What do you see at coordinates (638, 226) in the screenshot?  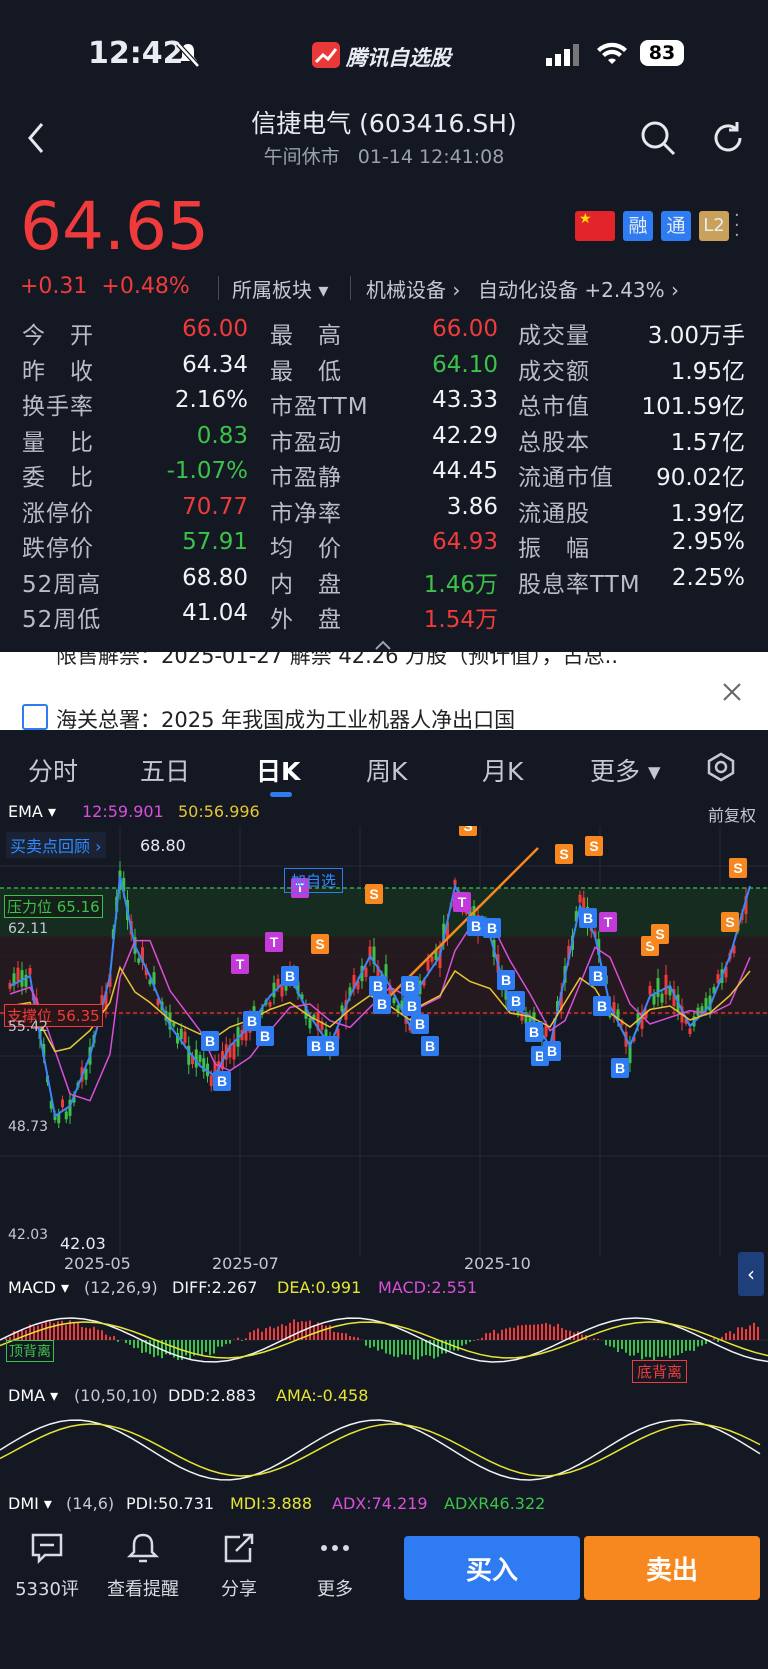 I see `badge-margin: 融` at bounding box center [638, 226].